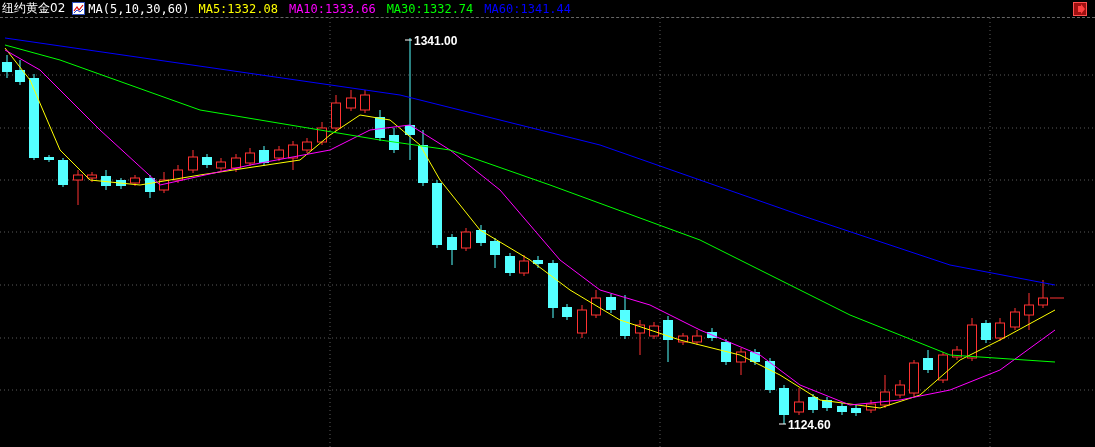 The image size is (1095, 447). I want to click on legend-value: 1341.44, so click(546, 8).